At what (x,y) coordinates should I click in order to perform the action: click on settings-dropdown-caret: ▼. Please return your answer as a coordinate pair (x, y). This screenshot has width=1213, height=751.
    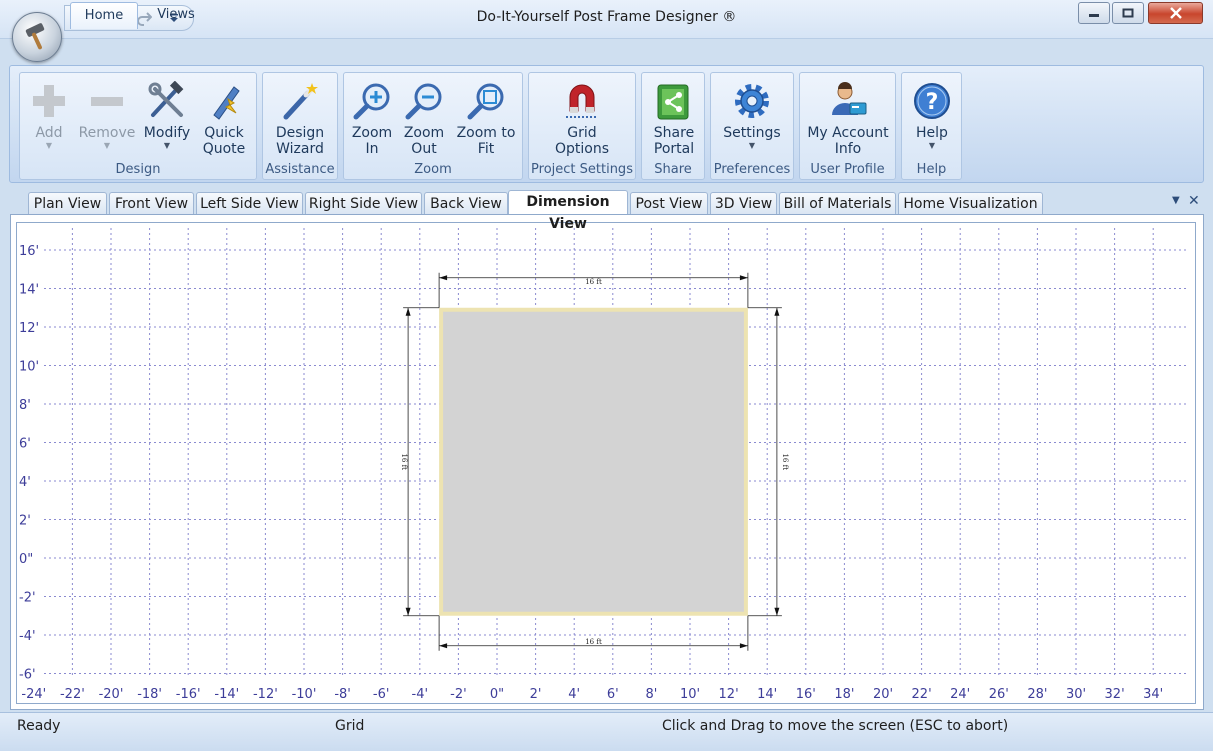
    Looking at the image, I should click on (752, 145).